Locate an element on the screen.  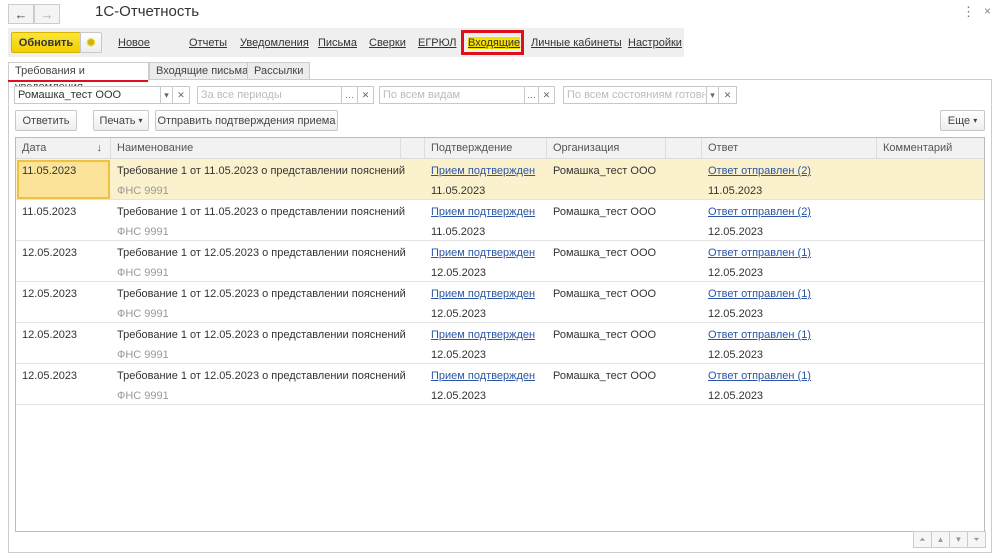
link-new: Новое is located at coordinates (134, 43).